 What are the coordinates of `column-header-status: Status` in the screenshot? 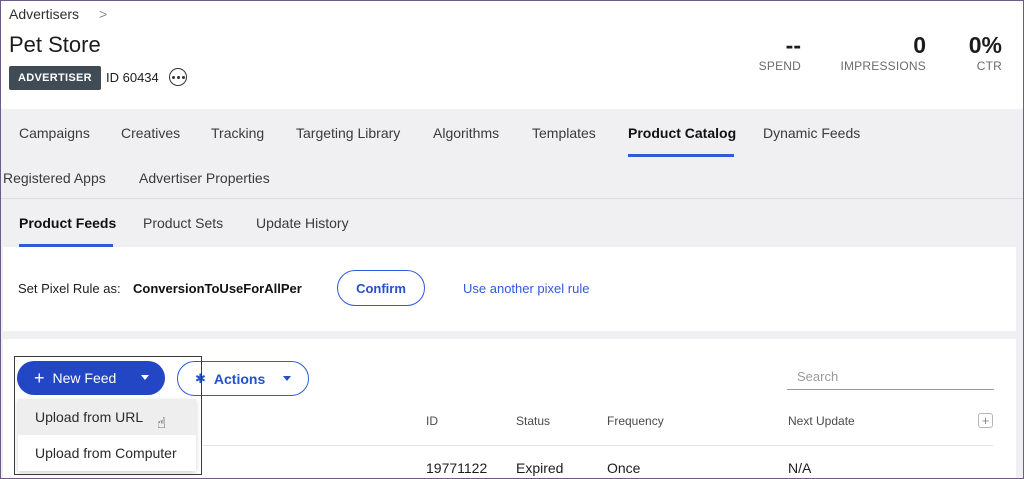 It's located at (533, 421).